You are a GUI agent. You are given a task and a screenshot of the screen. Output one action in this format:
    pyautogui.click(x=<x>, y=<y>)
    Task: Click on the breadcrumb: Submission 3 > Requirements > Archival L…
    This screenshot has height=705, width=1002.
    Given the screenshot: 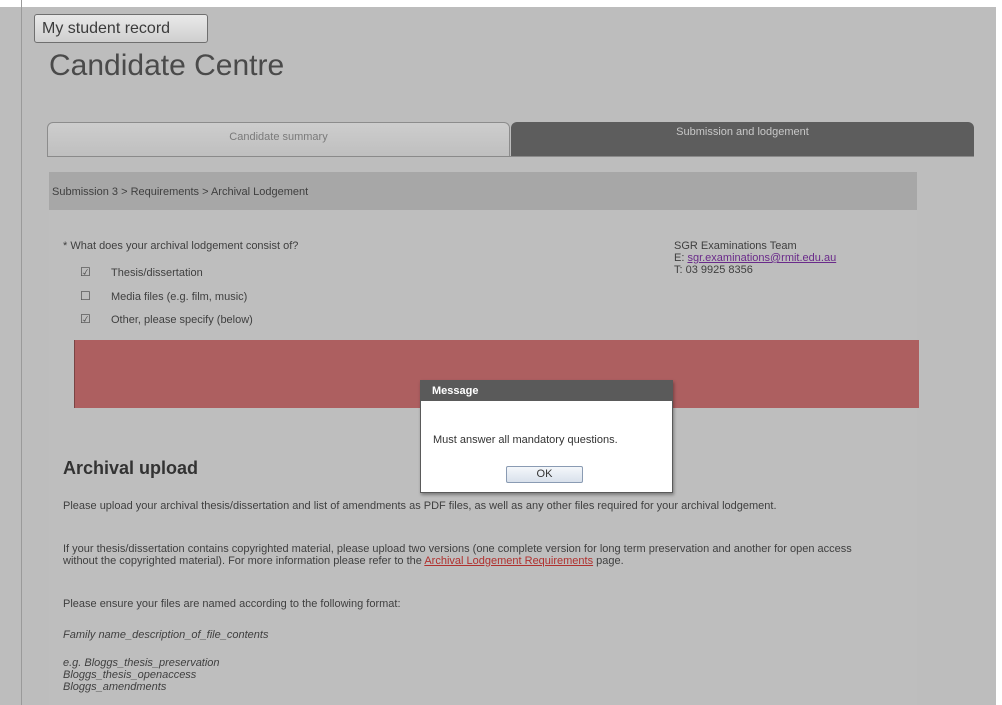 What is the action you would take?
    pyautogui.click(x=483, y=191)
    